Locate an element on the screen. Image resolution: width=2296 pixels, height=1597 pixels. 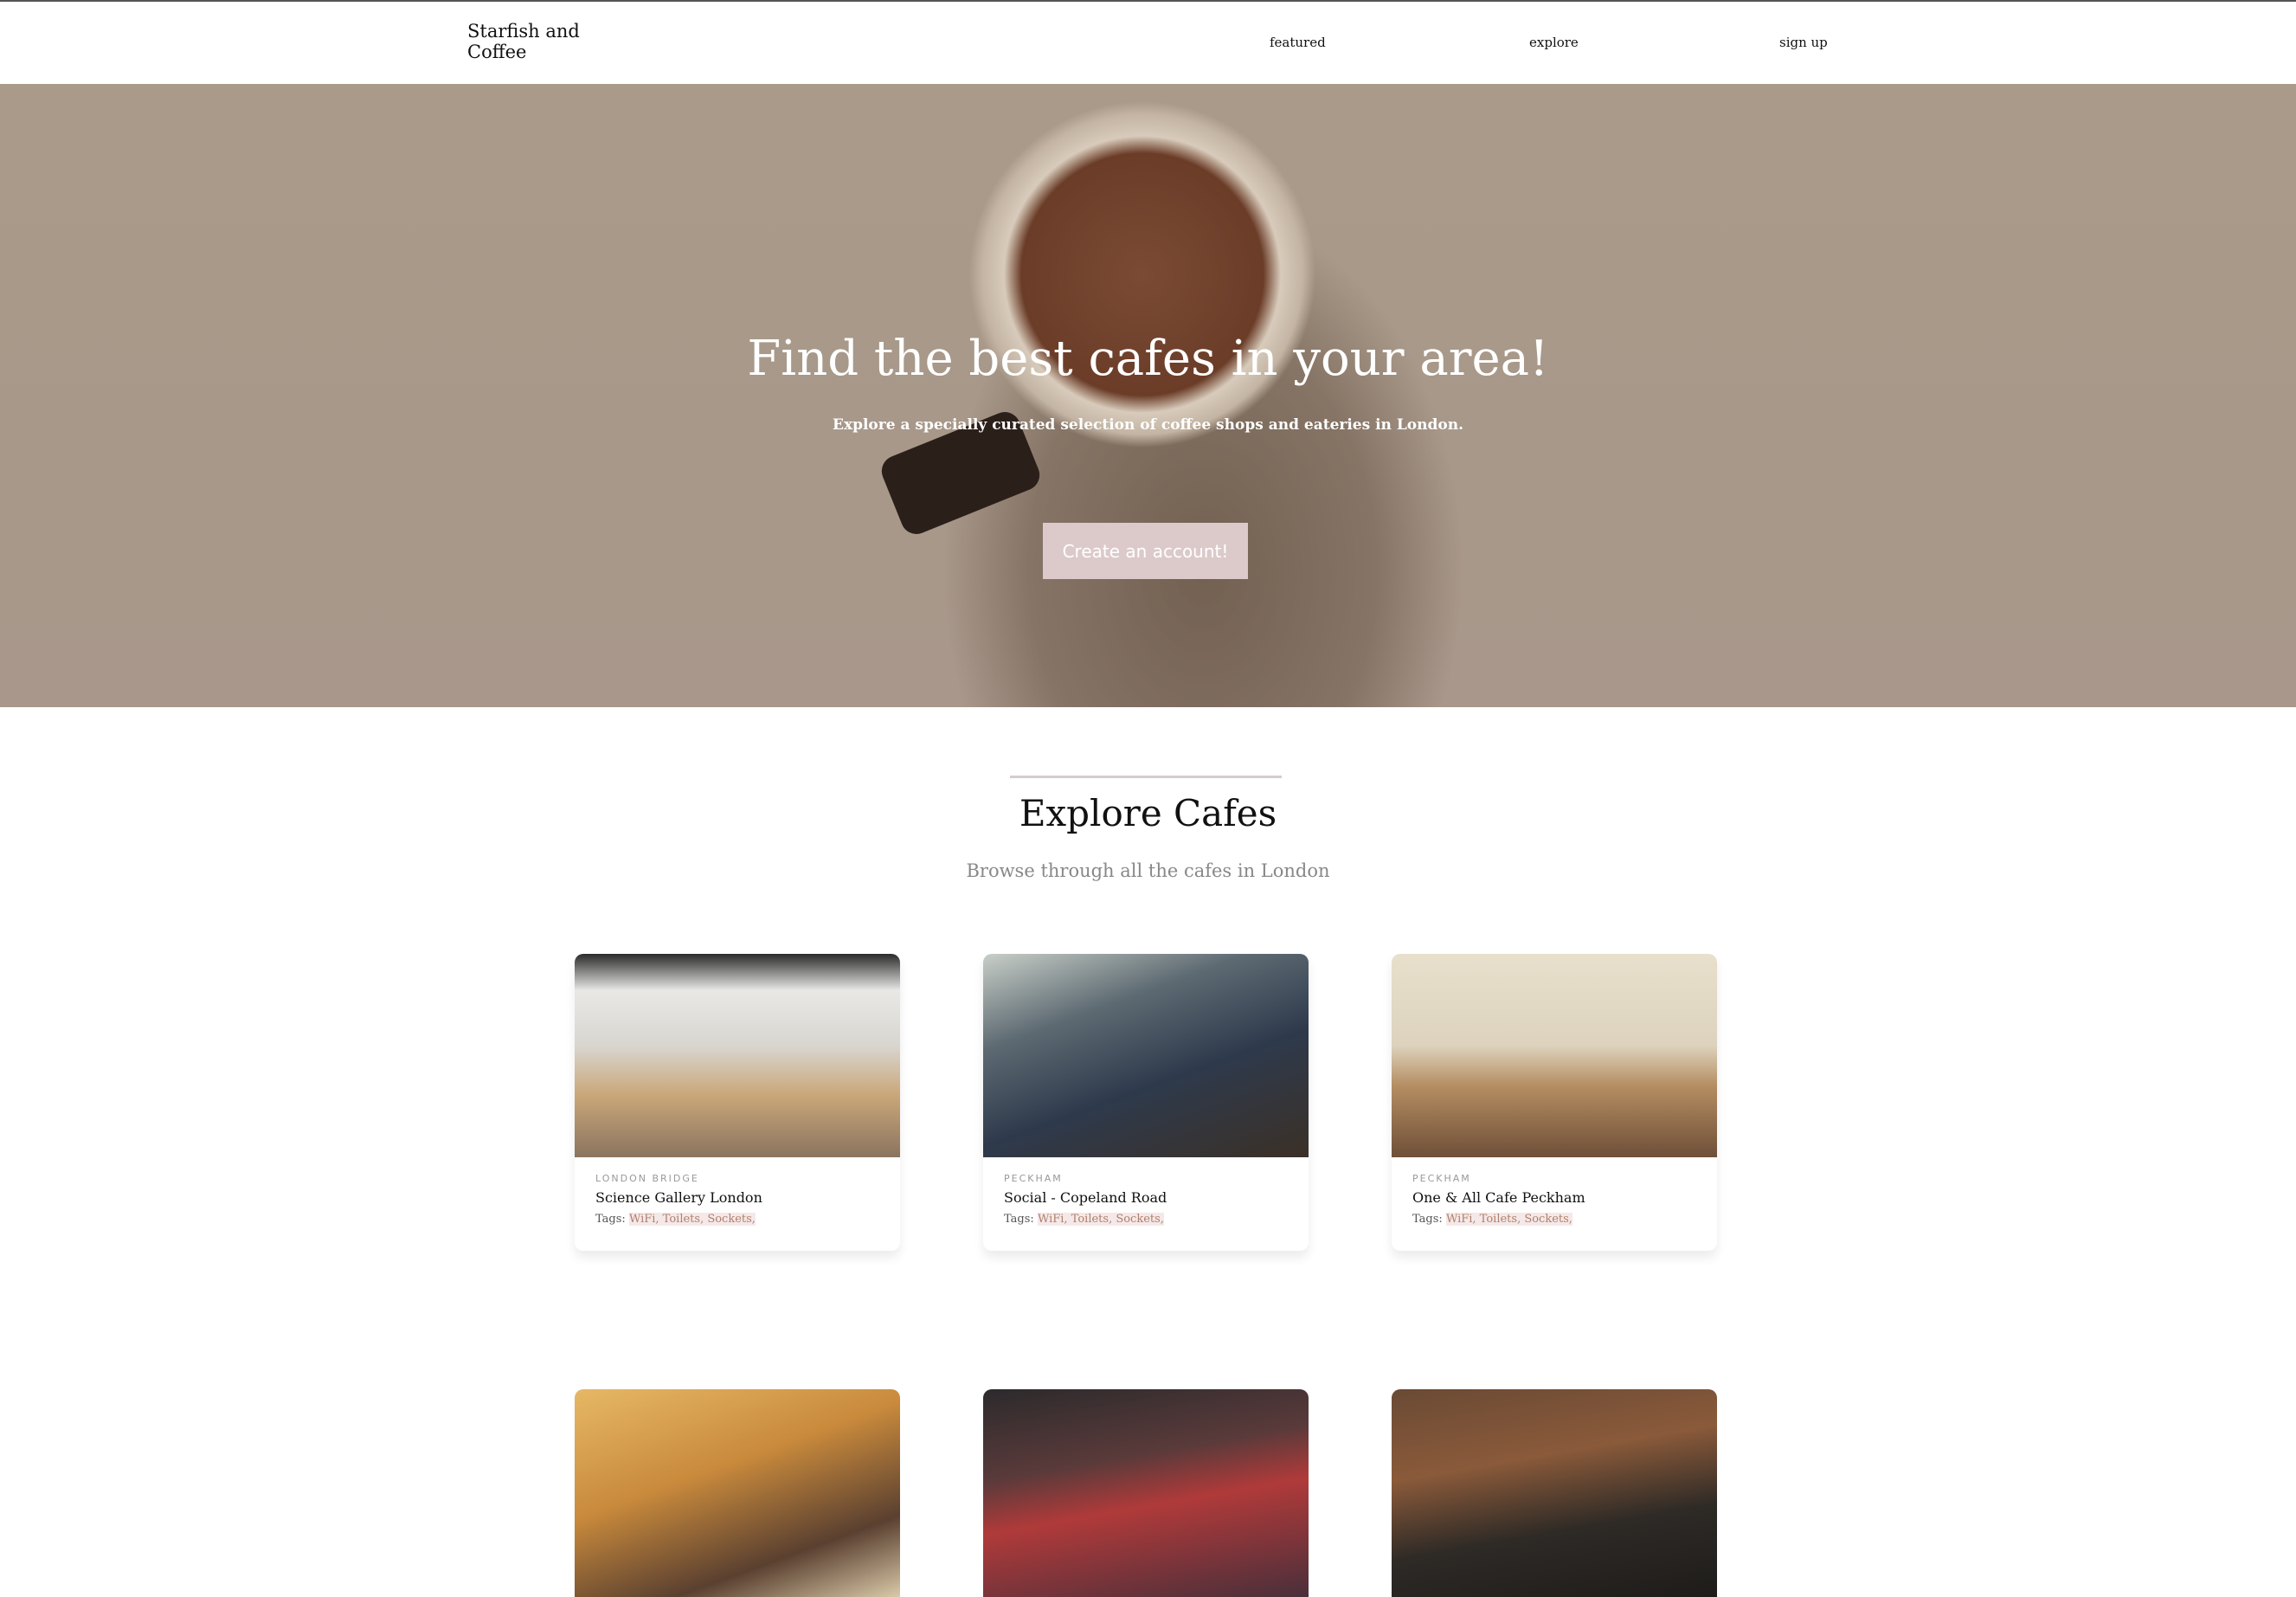
cafe-name: Social - Copeland Road is located at coordinates (1146, 1197).